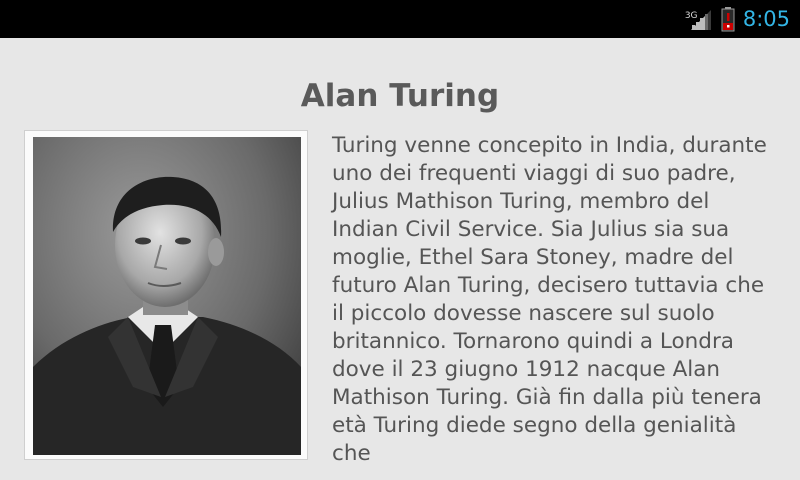 The width and height of the screenshot is (800, 480). What do you see at coordinates (737, 19) in the screenshot?
I see `status-icons: 3G 8:05` at bounding box center [737, 19].